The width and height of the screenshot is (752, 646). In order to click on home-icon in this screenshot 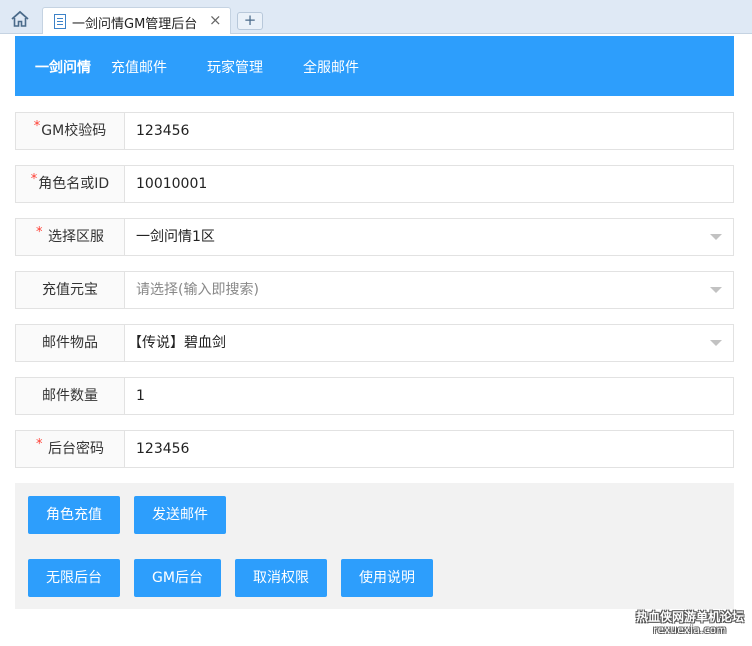, I will do `click(20, 19)`.